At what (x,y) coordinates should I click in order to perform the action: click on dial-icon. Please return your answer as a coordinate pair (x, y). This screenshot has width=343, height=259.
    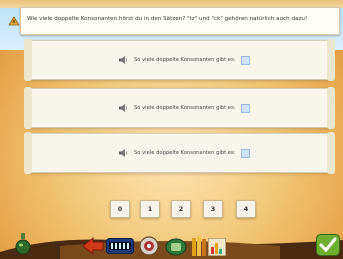
    Looking at the image, I should click on (149, 246).